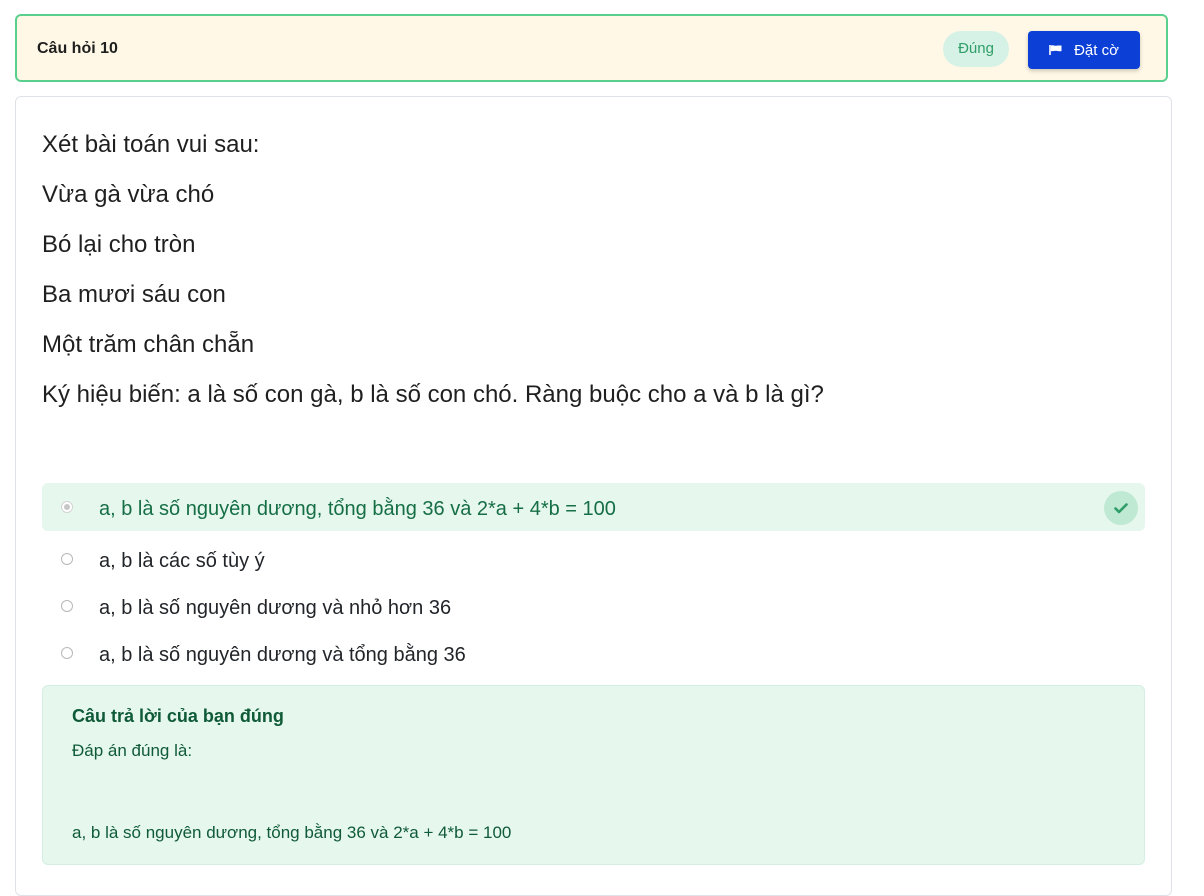  What do you see at coordinates (593, 606) in the screenshot?
I see `answer-option: a, b là số nguyên dương và nhỏ hơn 36` at bounding box center [593, 606].